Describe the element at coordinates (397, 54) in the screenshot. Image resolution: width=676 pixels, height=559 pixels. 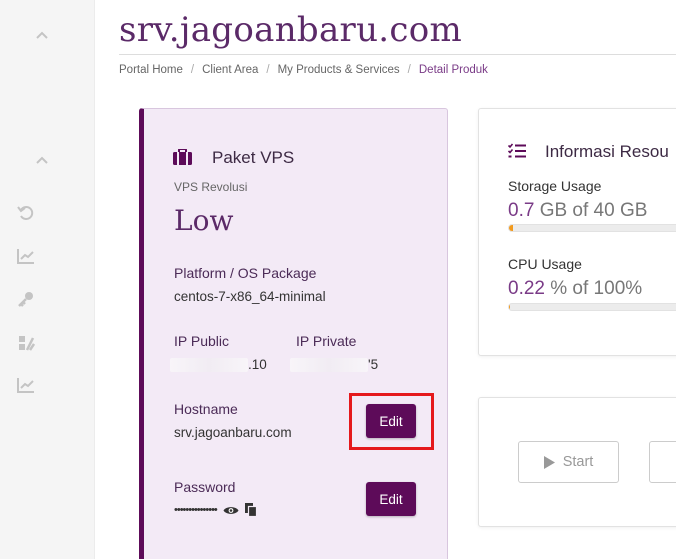
I see `title-divider` at that location.